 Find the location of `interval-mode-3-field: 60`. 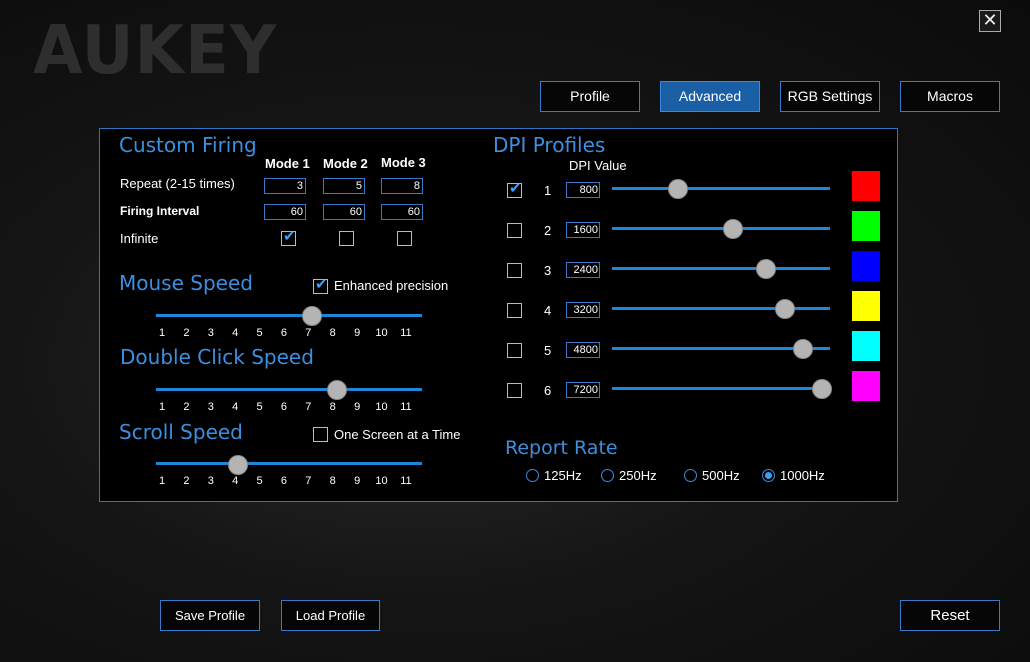

interval-mode-3-field: 60 is located at coordinates (402, 212).